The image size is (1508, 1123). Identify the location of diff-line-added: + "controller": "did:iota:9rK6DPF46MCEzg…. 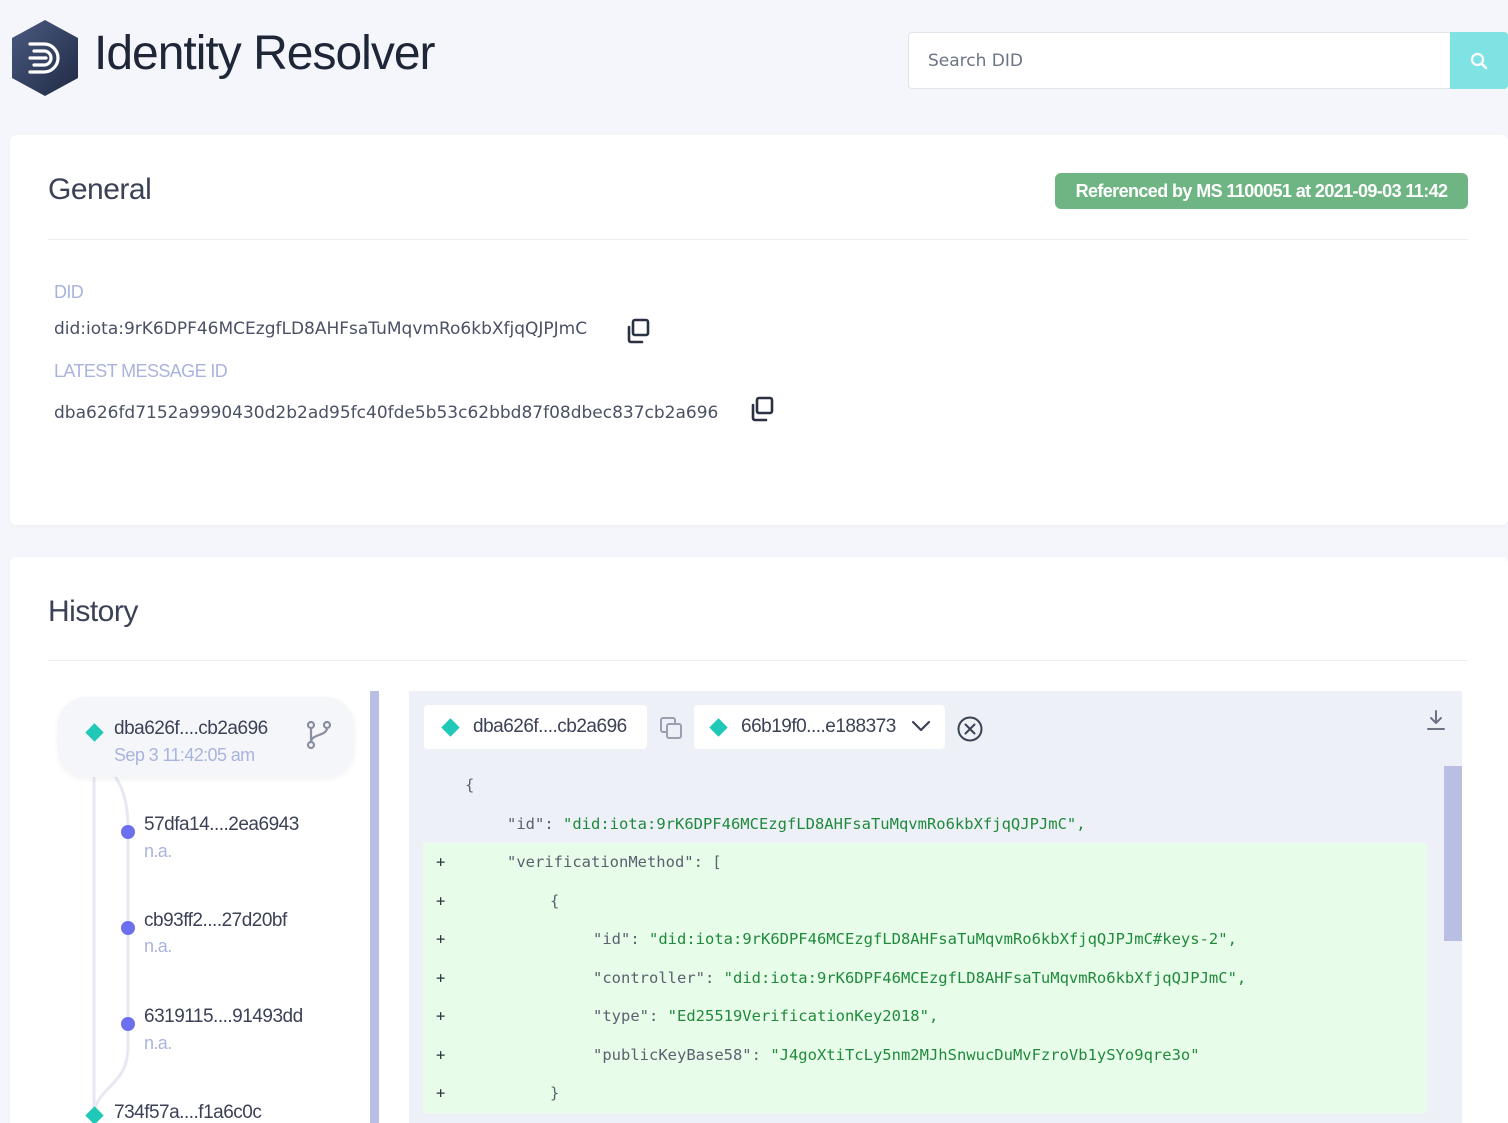
(925, 977).